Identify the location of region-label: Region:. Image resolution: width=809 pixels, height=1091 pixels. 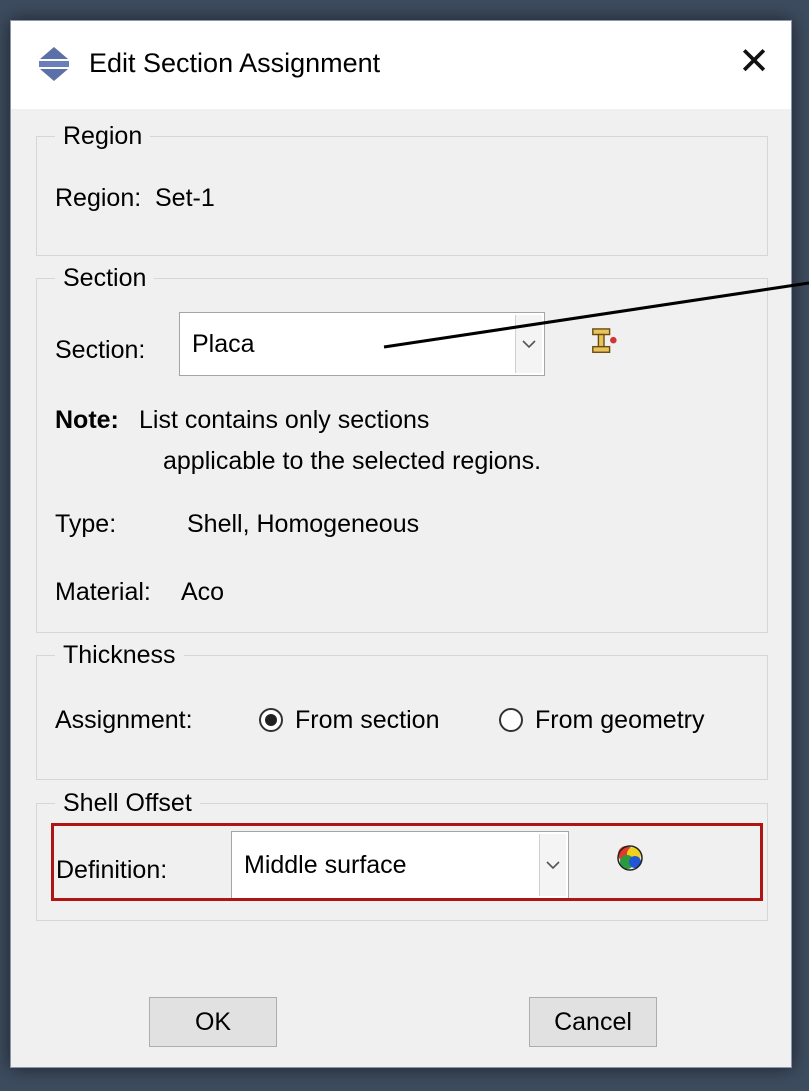
(98, 198).